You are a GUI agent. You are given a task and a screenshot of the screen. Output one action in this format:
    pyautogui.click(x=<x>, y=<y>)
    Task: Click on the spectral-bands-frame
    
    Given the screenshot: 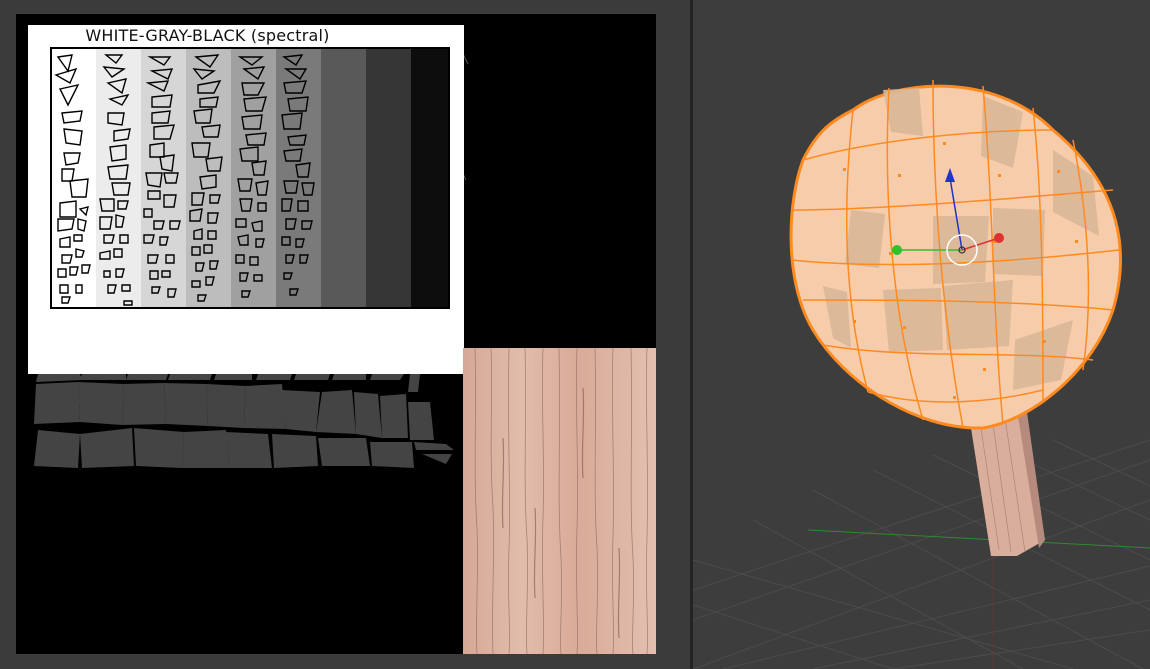 What is the action you would take?
    pyautogui.click(x=250, y=178)
    